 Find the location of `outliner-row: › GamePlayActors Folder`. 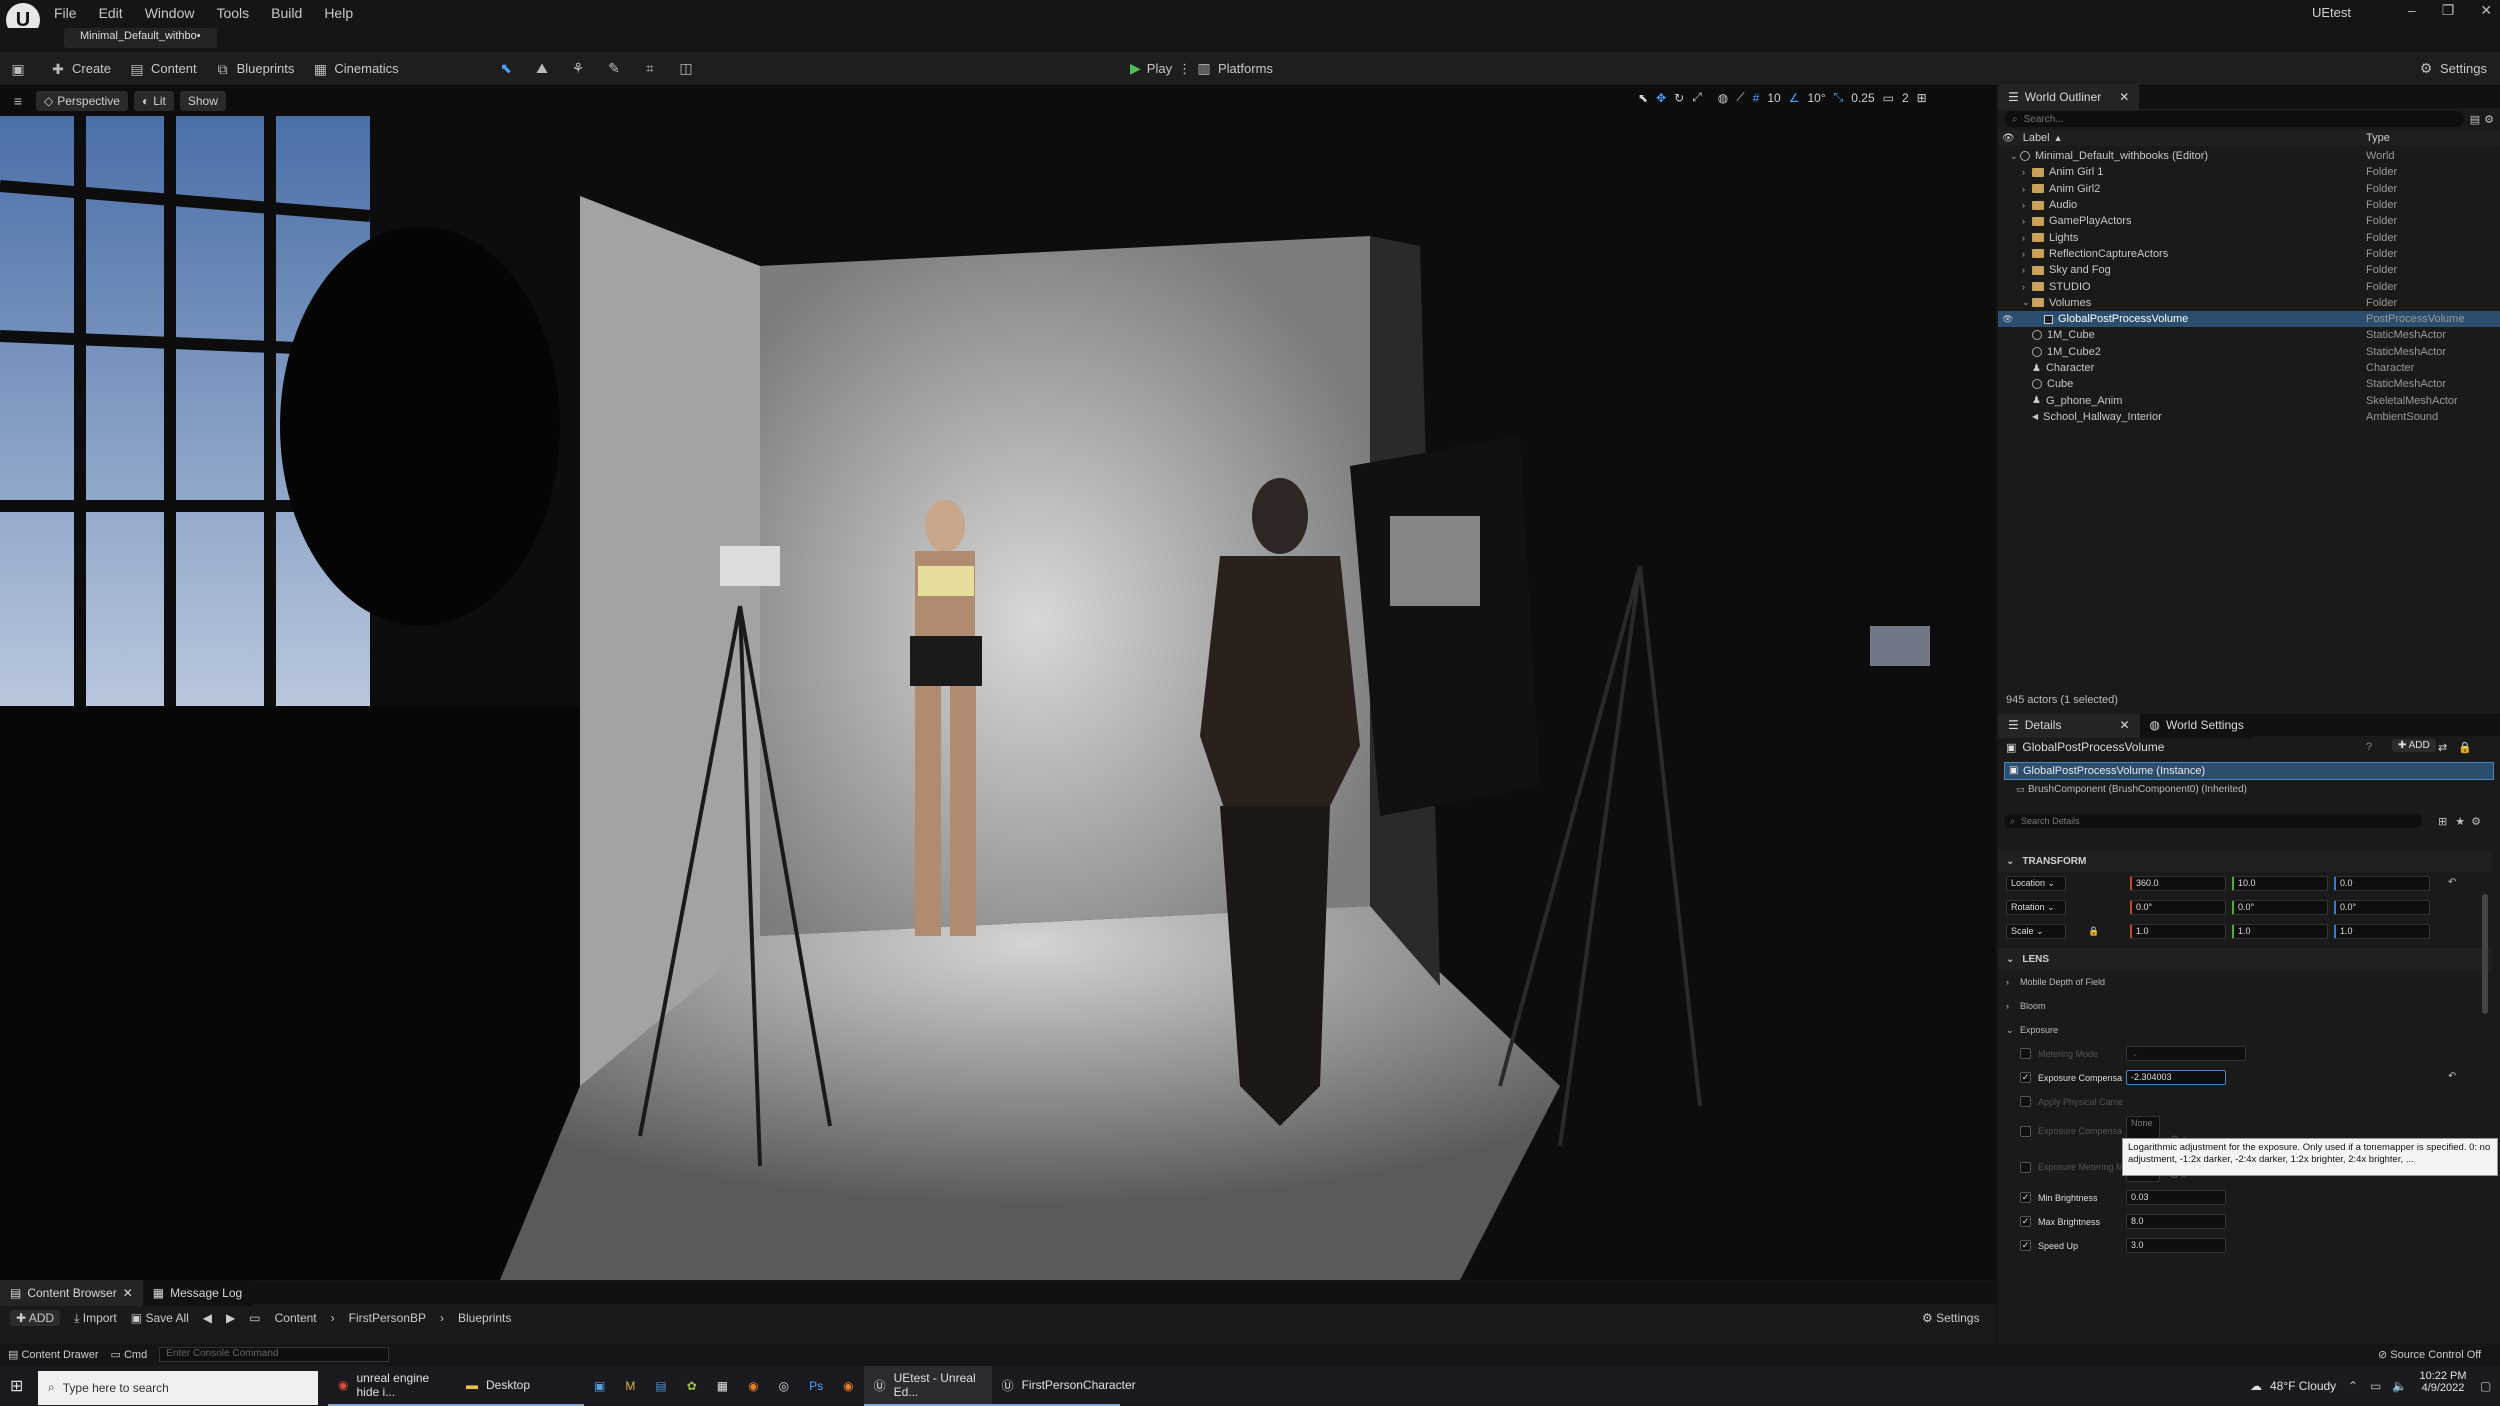

outliner-row: › GamePlayActors Folder is located at coordinates (2249, 221).